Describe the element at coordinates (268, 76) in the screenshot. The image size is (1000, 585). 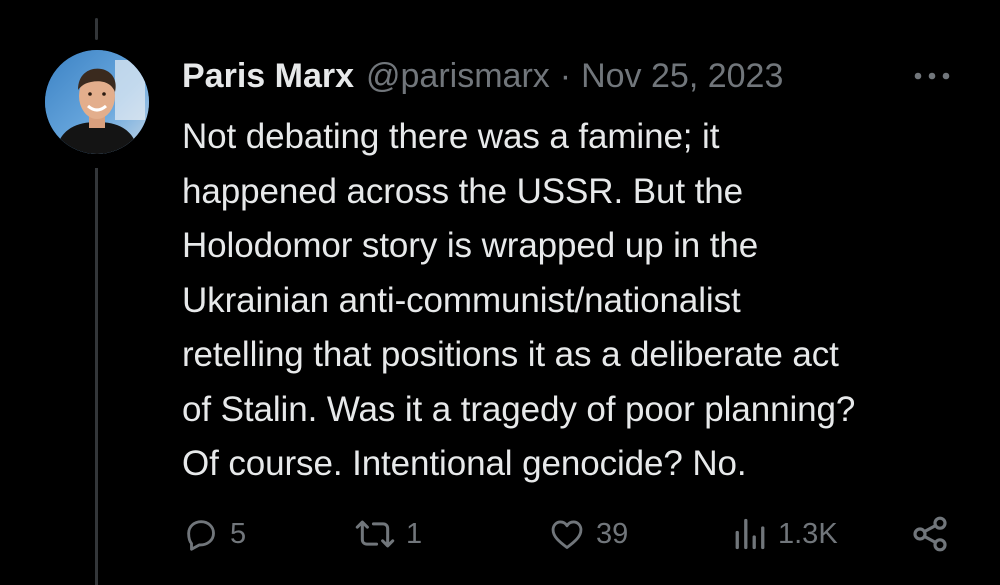
I see `author-name: Paris Marx` at that location.